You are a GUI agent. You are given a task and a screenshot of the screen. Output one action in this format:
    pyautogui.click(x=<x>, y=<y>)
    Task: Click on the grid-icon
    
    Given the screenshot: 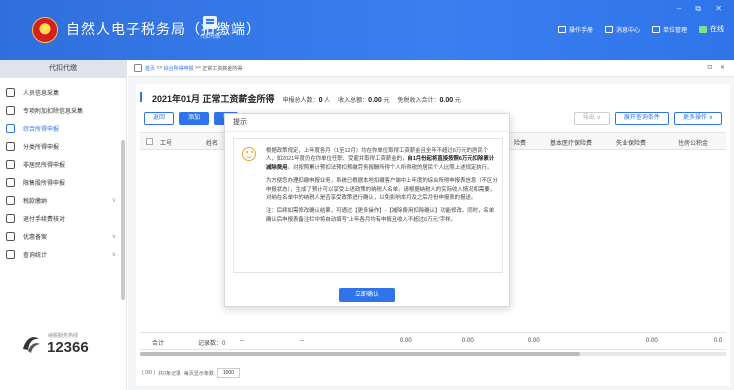 What is the action you would take?
    pyautogui.click(x=10, y=110)
    